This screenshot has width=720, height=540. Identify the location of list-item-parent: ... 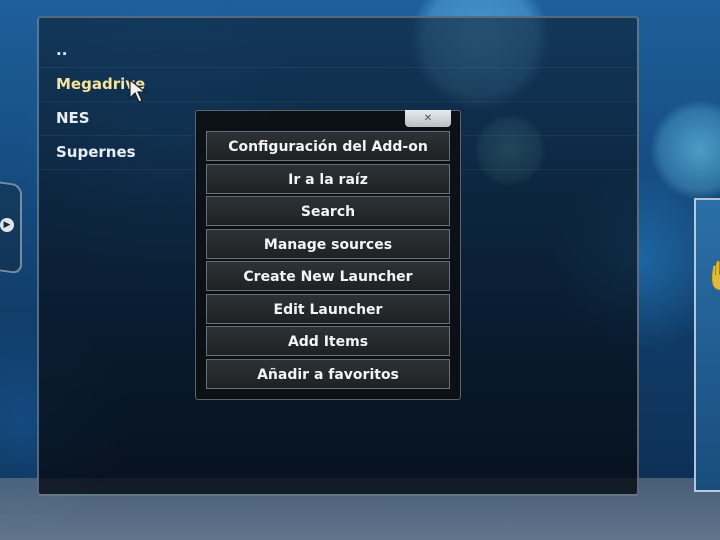
(338, 51).